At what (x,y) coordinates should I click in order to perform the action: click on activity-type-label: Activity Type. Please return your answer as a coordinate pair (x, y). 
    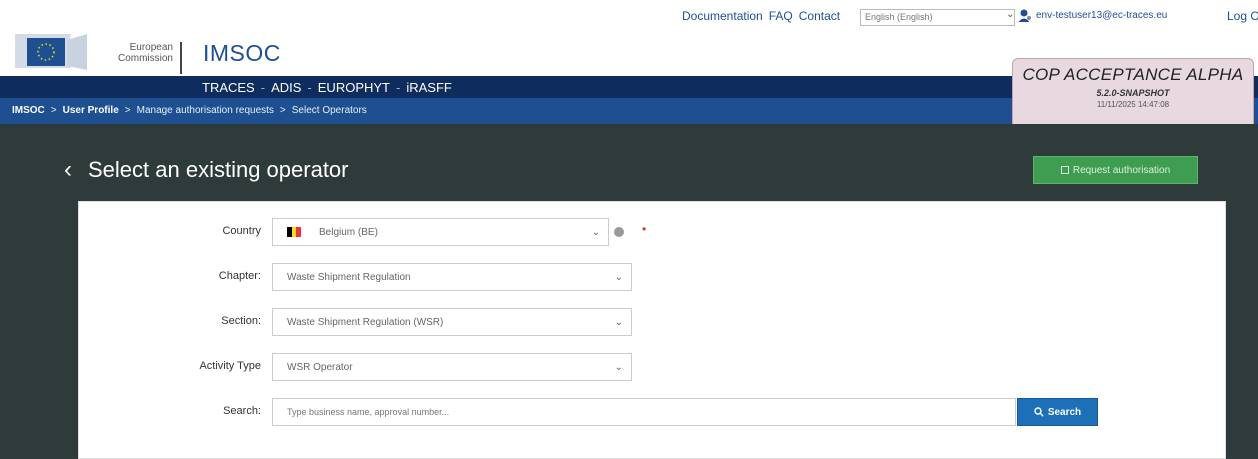
    Looking at the image, I should click on (230, 366).